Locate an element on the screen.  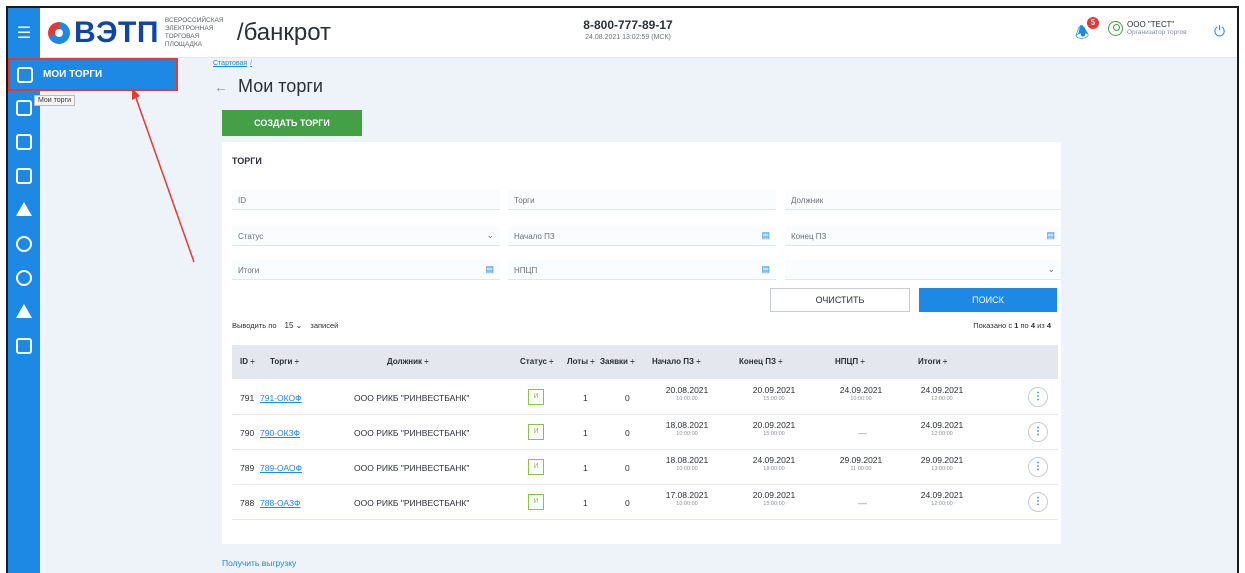
col-status: Статус ÷ is located at coordinates (537, 361).